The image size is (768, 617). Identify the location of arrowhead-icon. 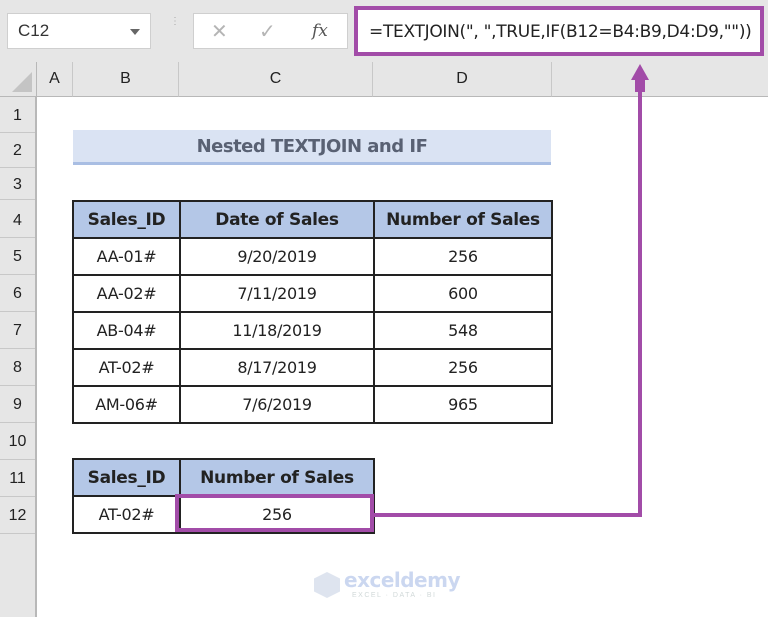
(640, 78).